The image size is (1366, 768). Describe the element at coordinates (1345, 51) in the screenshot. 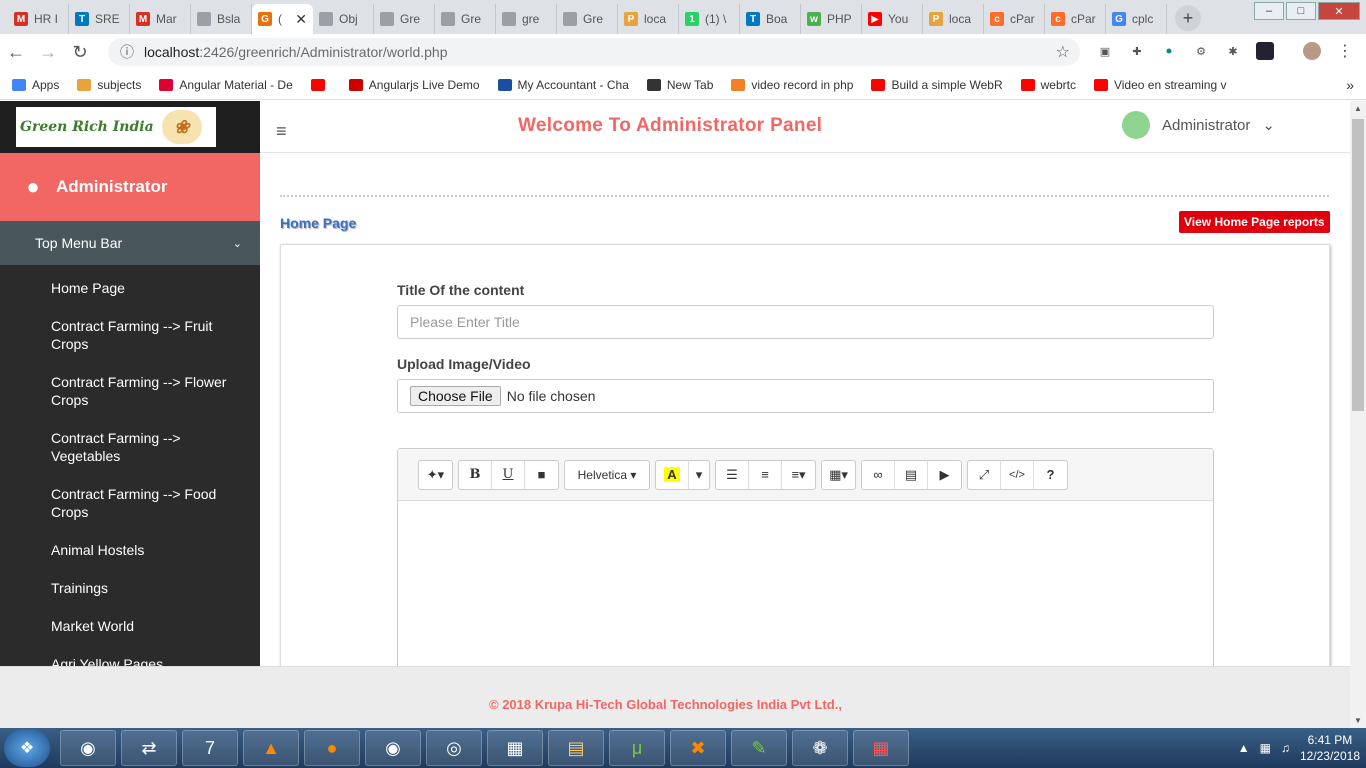

I see `menu-dots-icon: ⋮` at that location.